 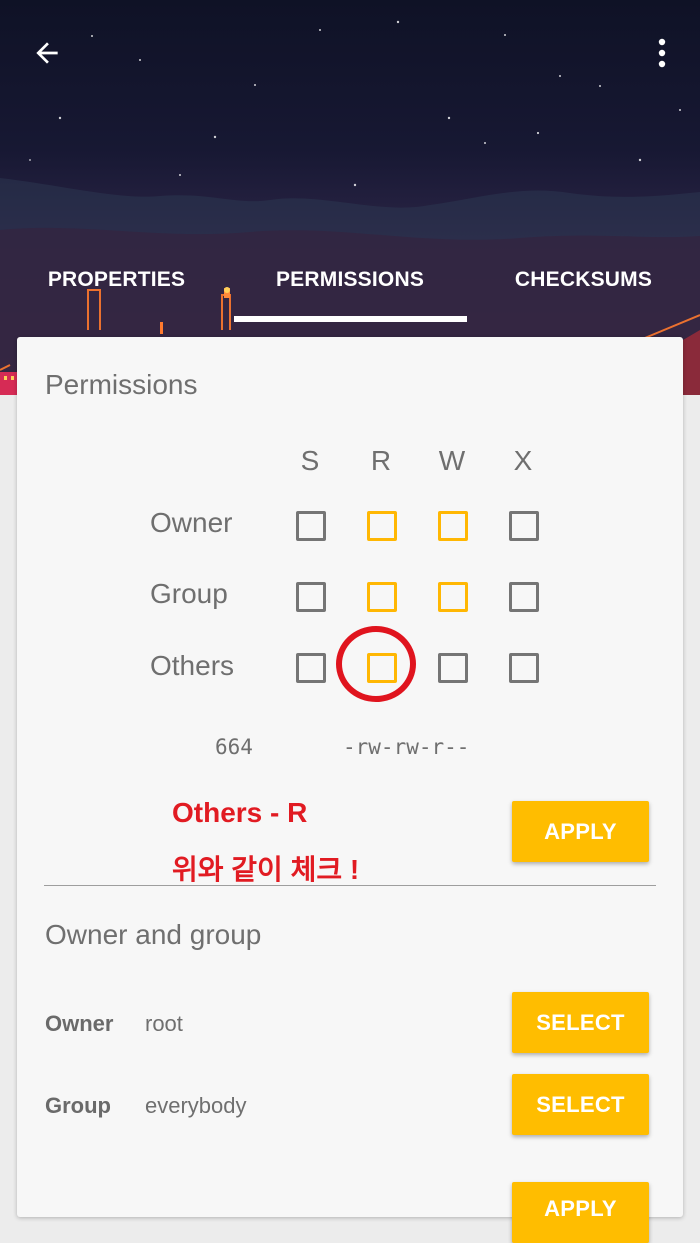 I want to click on checkbox-owner-w, so click(x=453, y=526).